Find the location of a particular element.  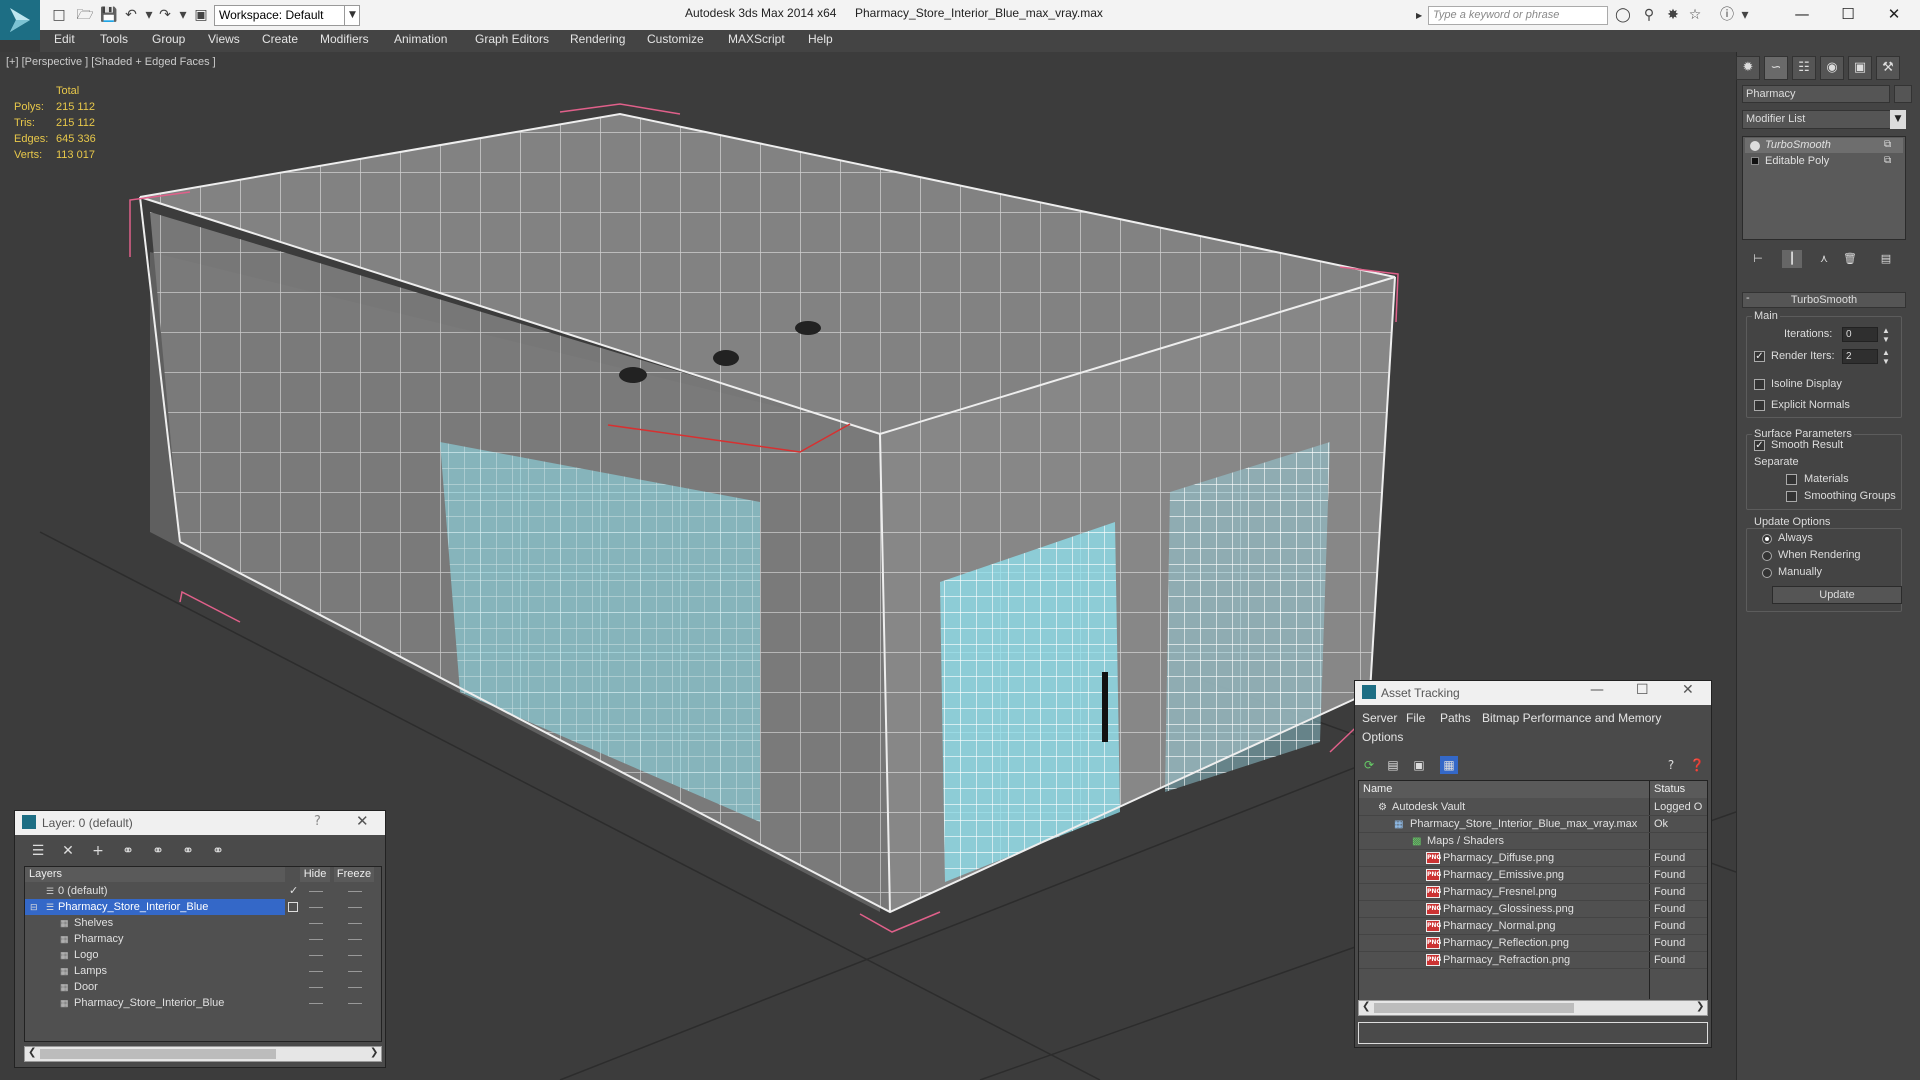

create-layer-icon: ☰ is located at coordinates (38, 851).